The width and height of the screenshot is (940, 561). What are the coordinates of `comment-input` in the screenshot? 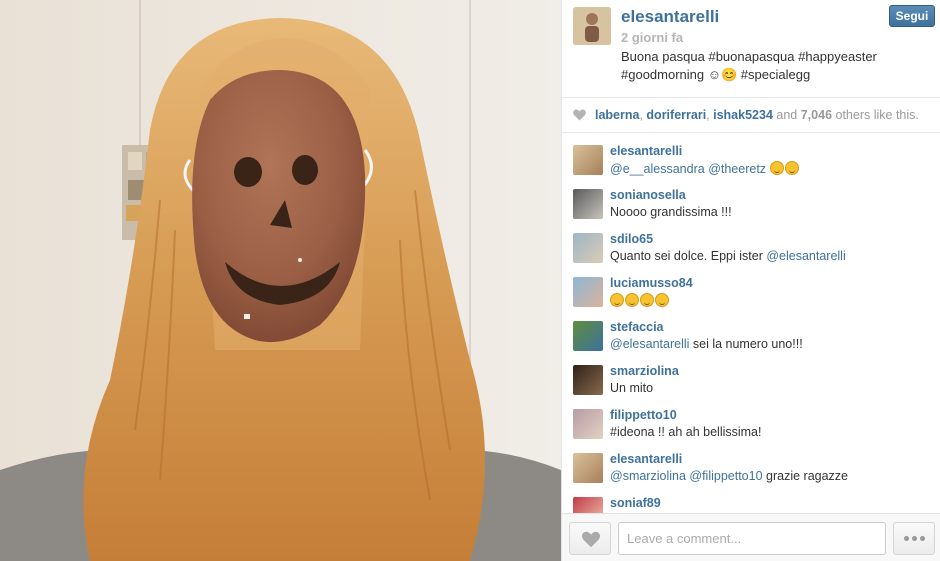 It's located at (752, 538).